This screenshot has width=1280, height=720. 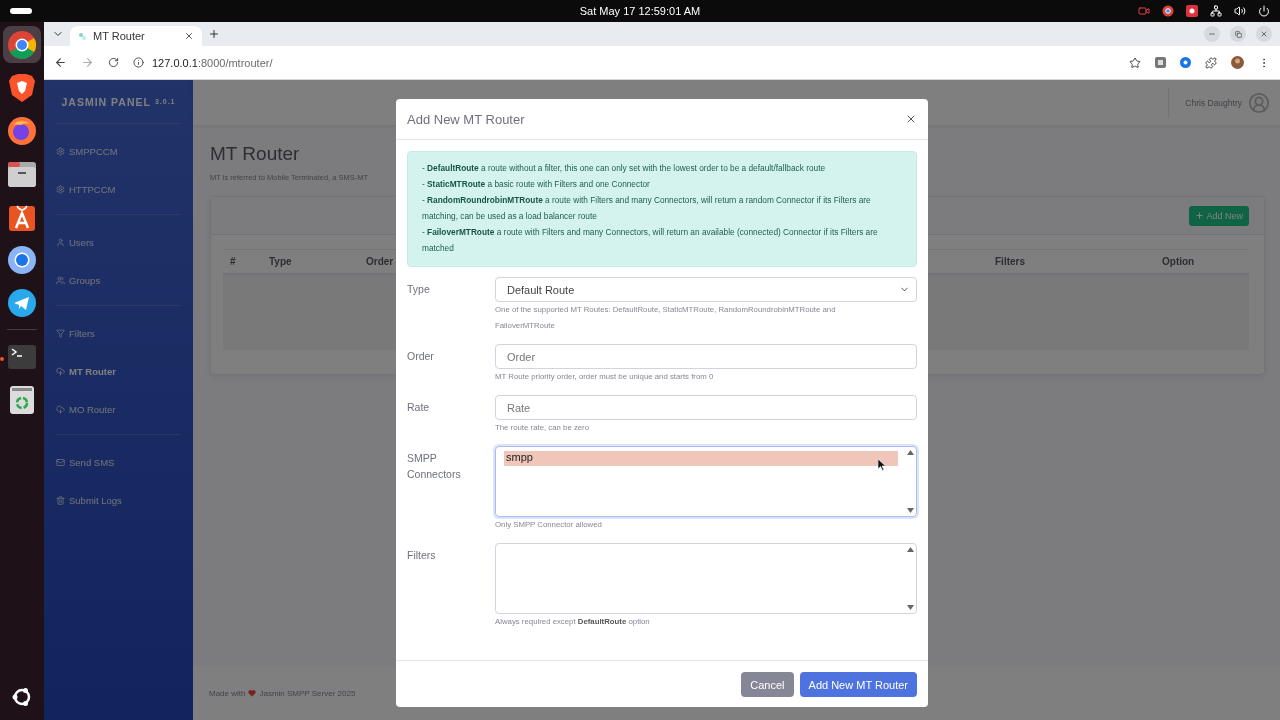 I want to click on mouse-pointer-icon, so click(x=882, y=465).